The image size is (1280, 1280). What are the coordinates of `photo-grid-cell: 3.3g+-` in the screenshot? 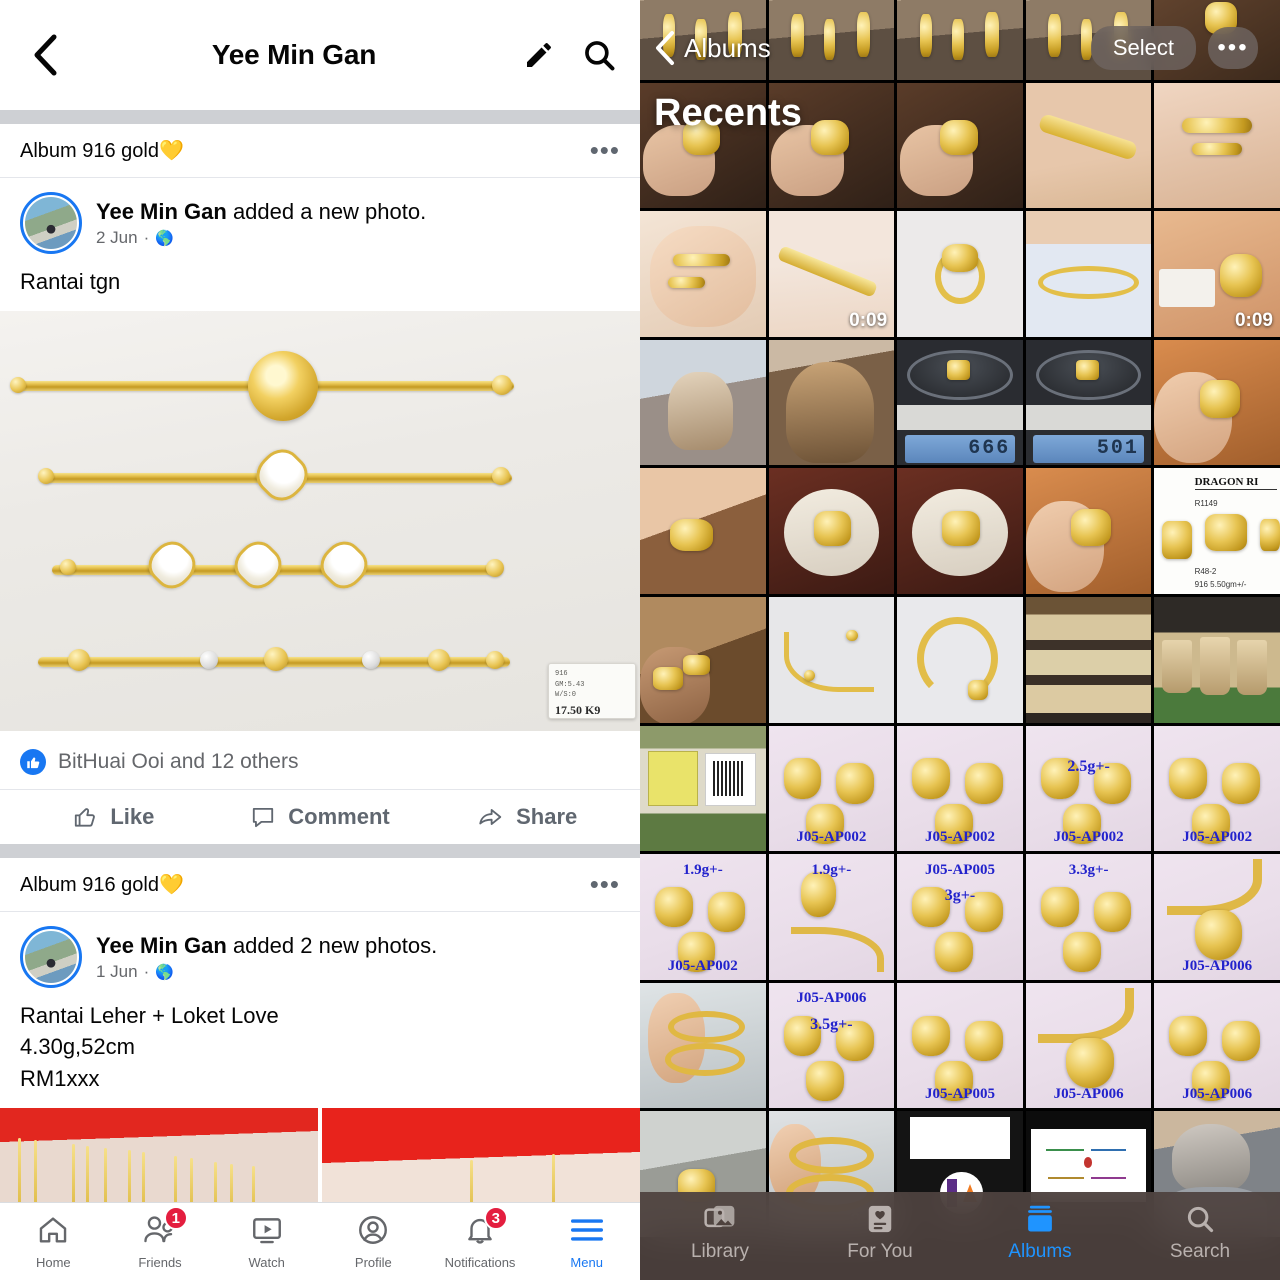 It's located at (1088, 917).